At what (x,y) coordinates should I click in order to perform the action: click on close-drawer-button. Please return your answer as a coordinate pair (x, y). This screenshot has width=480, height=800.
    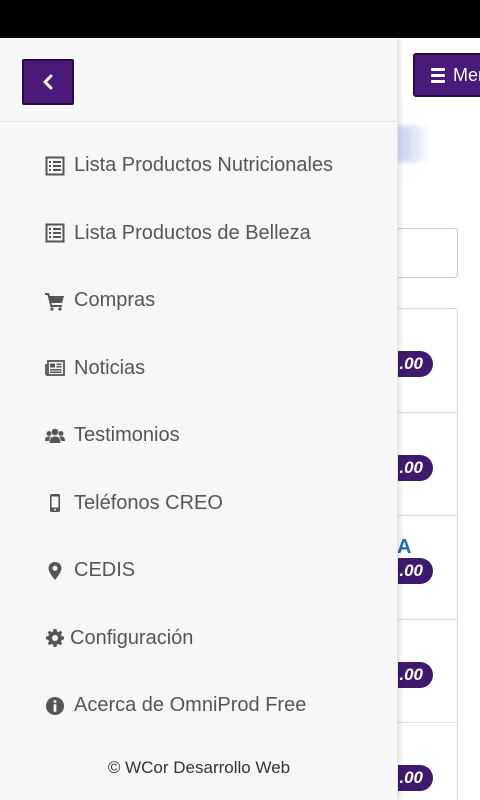
    Looking at the image, I should click on (48, 82).